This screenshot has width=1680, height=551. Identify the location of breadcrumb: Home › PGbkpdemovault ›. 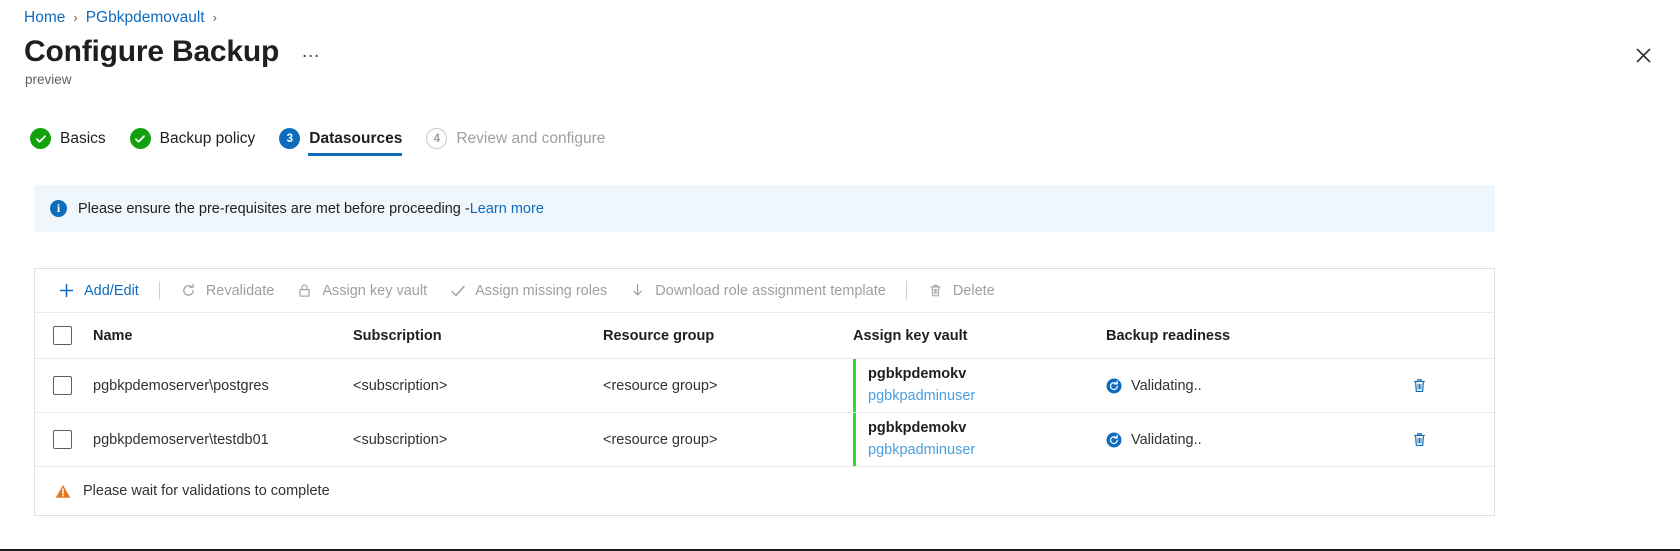
(124, 18).